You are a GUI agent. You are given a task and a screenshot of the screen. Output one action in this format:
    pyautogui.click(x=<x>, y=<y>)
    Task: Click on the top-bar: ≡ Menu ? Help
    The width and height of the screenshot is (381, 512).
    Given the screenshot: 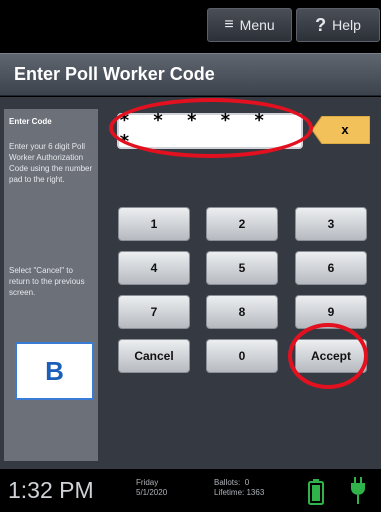 What is the action you would take?
    pyautogui.click(x=190, y=23)
    